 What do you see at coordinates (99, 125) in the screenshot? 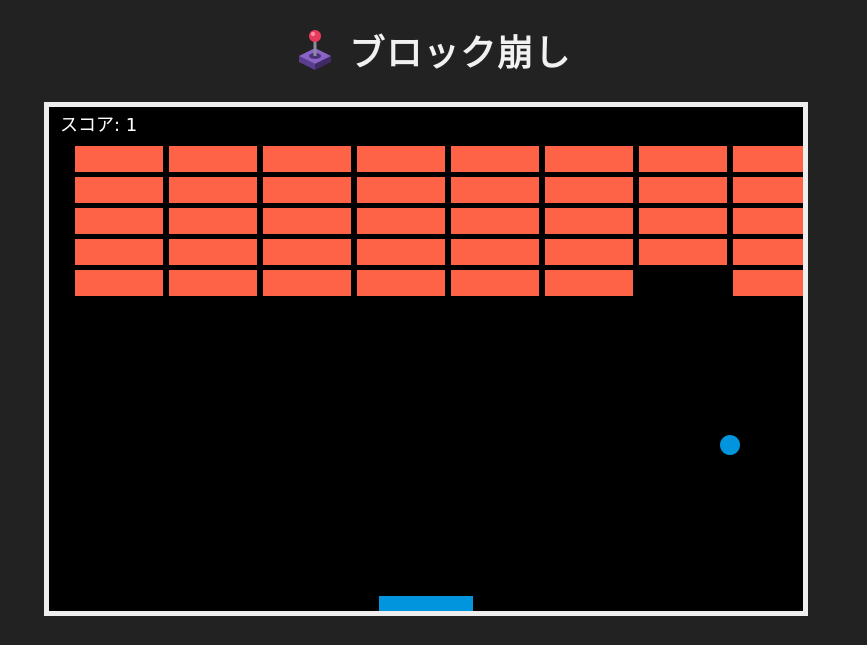
I see `score-display: スコア: 1` at bounding box center [99, 125].